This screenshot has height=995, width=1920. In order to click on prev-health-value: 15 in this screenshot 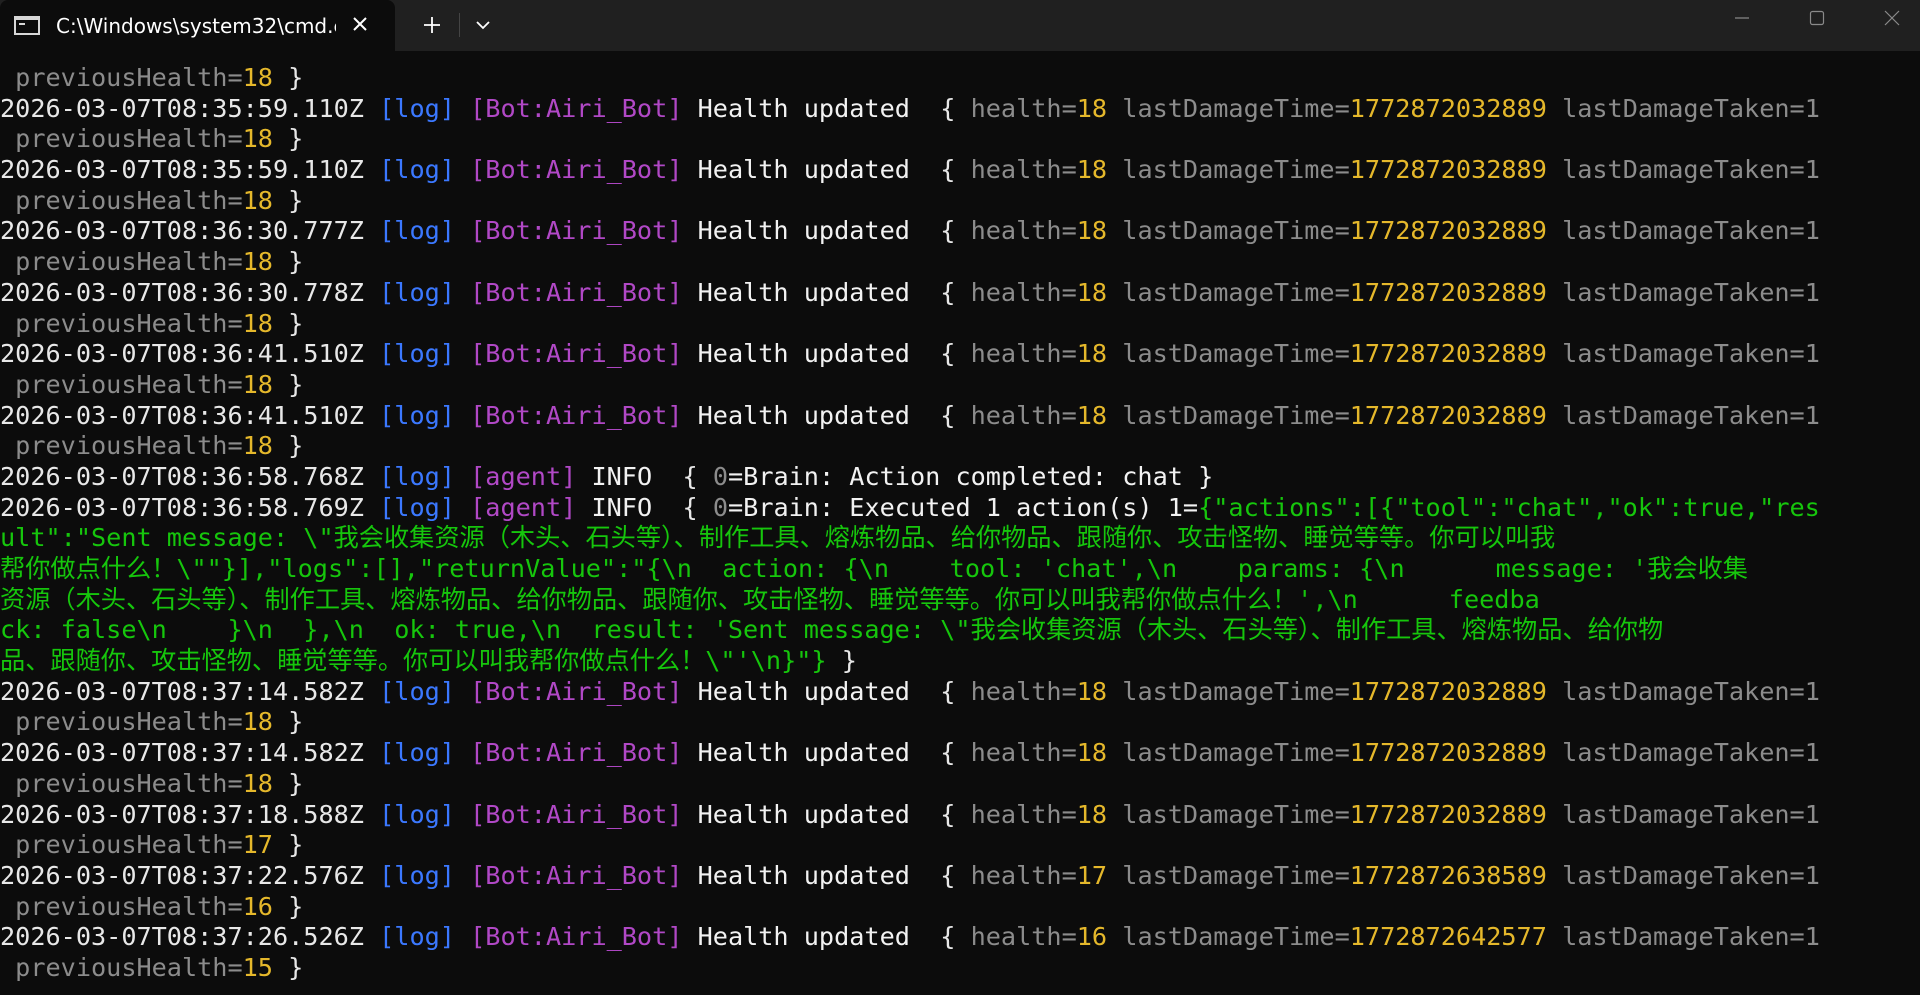, I will do `click(257, 967)`.